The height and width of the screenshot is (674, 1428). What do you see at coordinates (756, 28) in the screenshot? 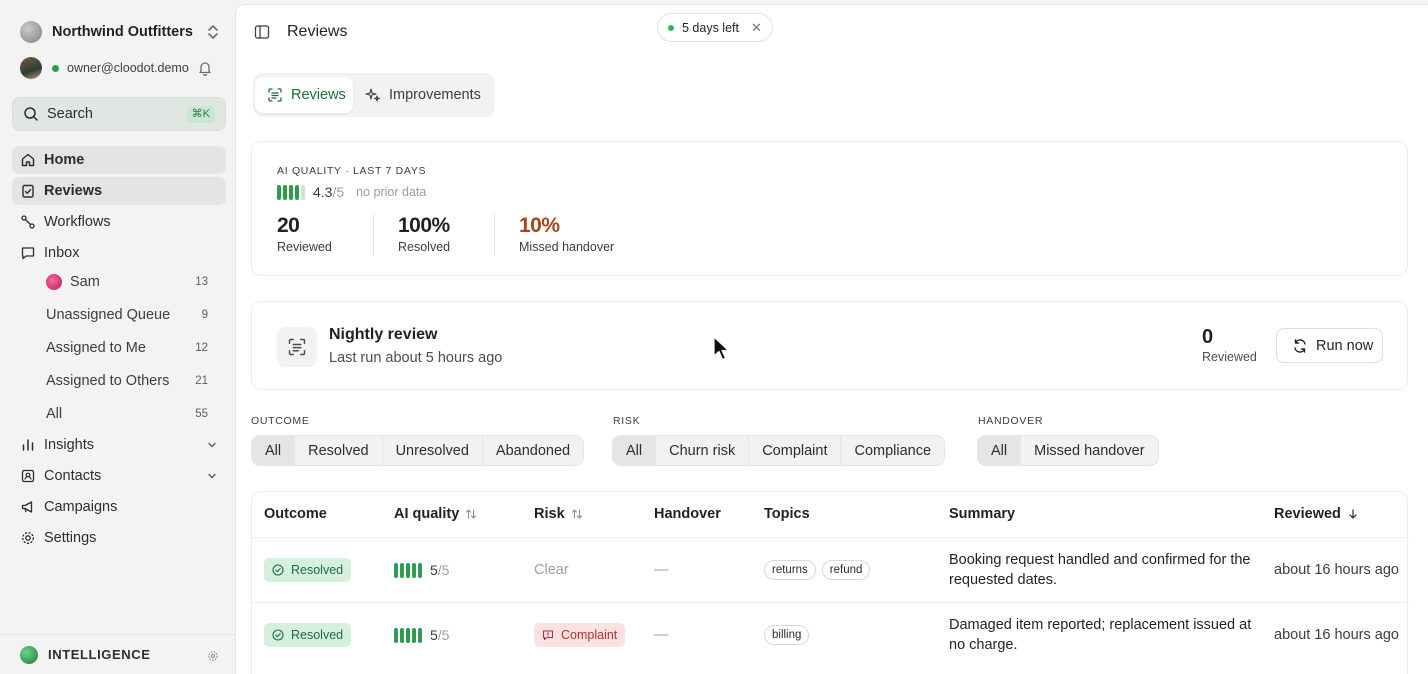
I see `close-icon: ✕` at bounding box center [756, 28].